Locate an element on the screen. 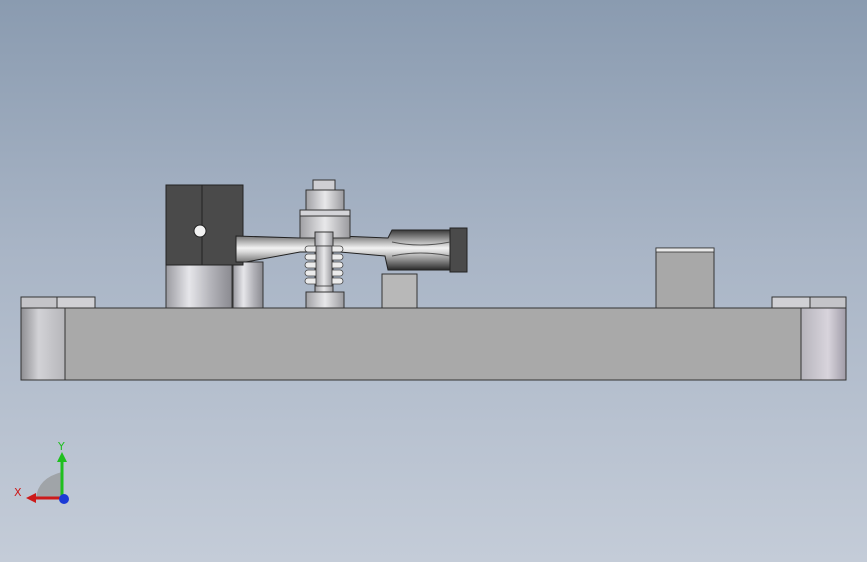 The image size is (867, 562). orientation-triad: Y X is located at coordinates (44, 475).